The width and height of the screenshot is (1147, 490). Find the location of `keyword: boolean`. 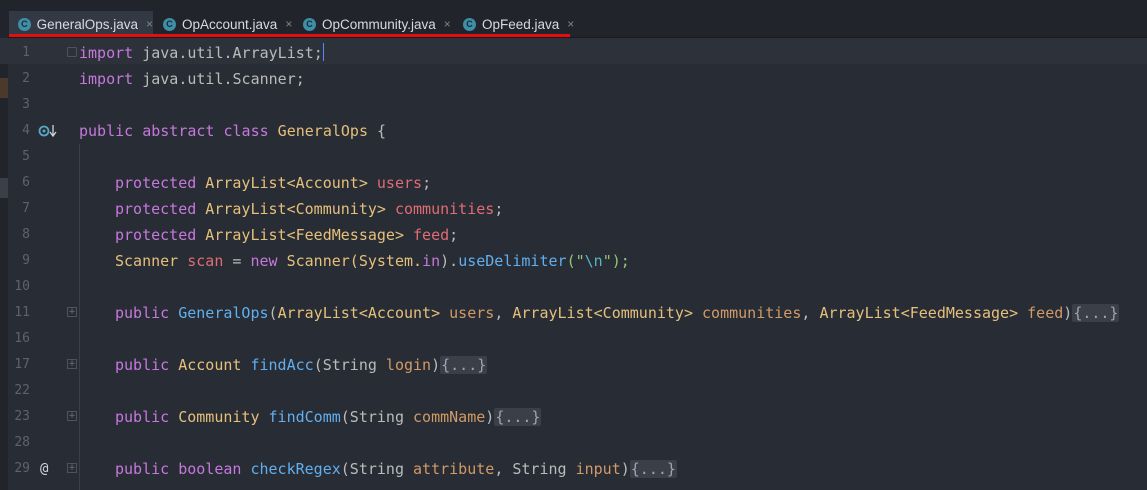

keyword: boolean is located at coordinates (205, 469).